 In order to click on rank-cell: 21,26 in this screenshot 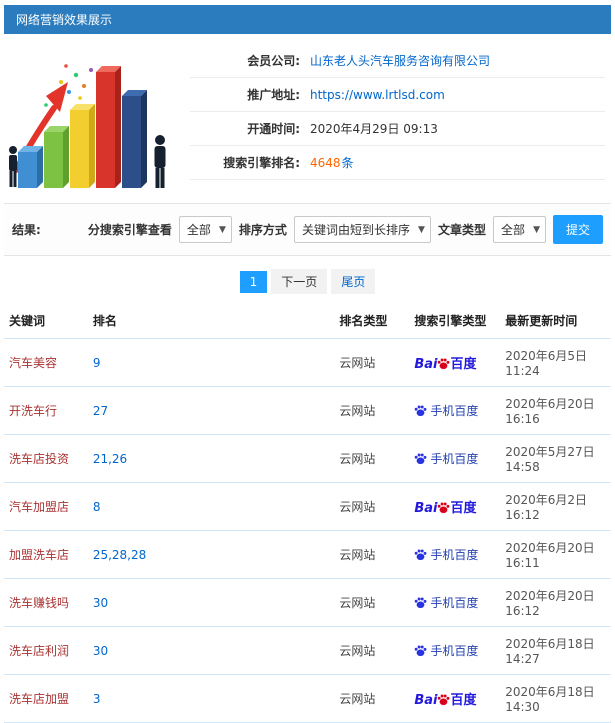, I will do `click(211, 458)`.